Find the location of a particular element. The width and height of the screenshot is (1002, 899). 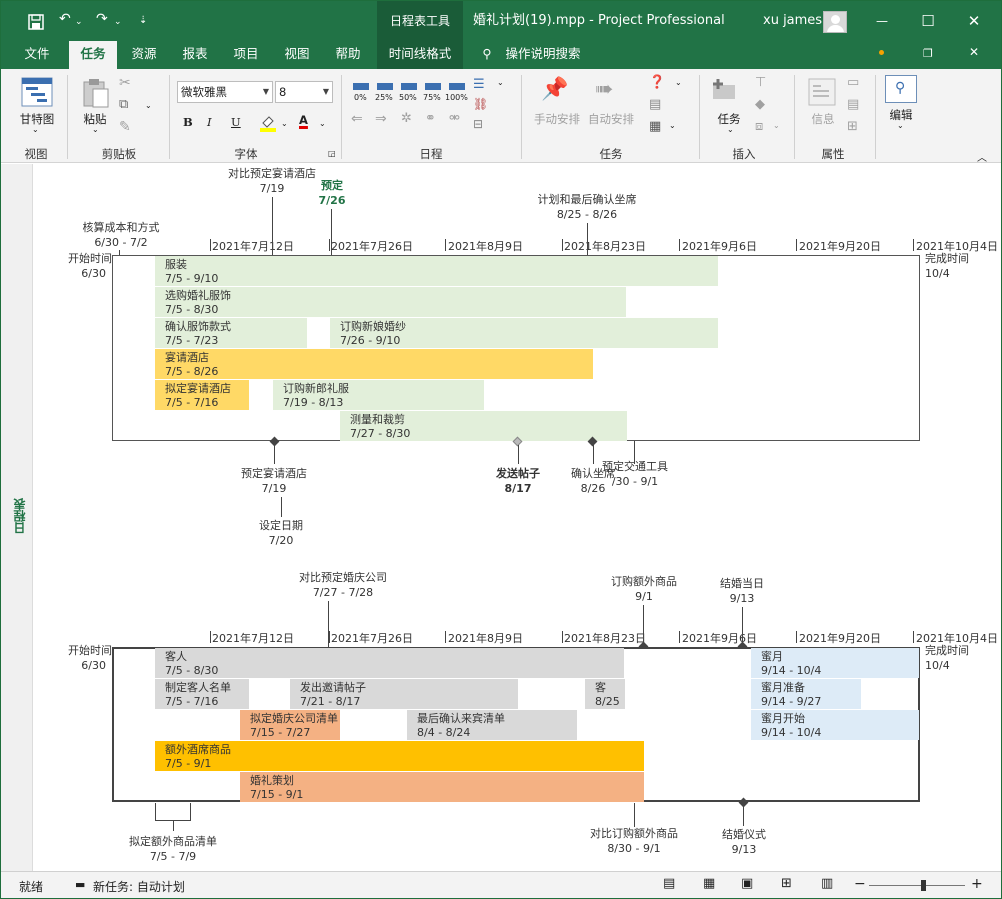

font-family-select: 微软雅黑 ▼ is located at coordinates (225, 92).